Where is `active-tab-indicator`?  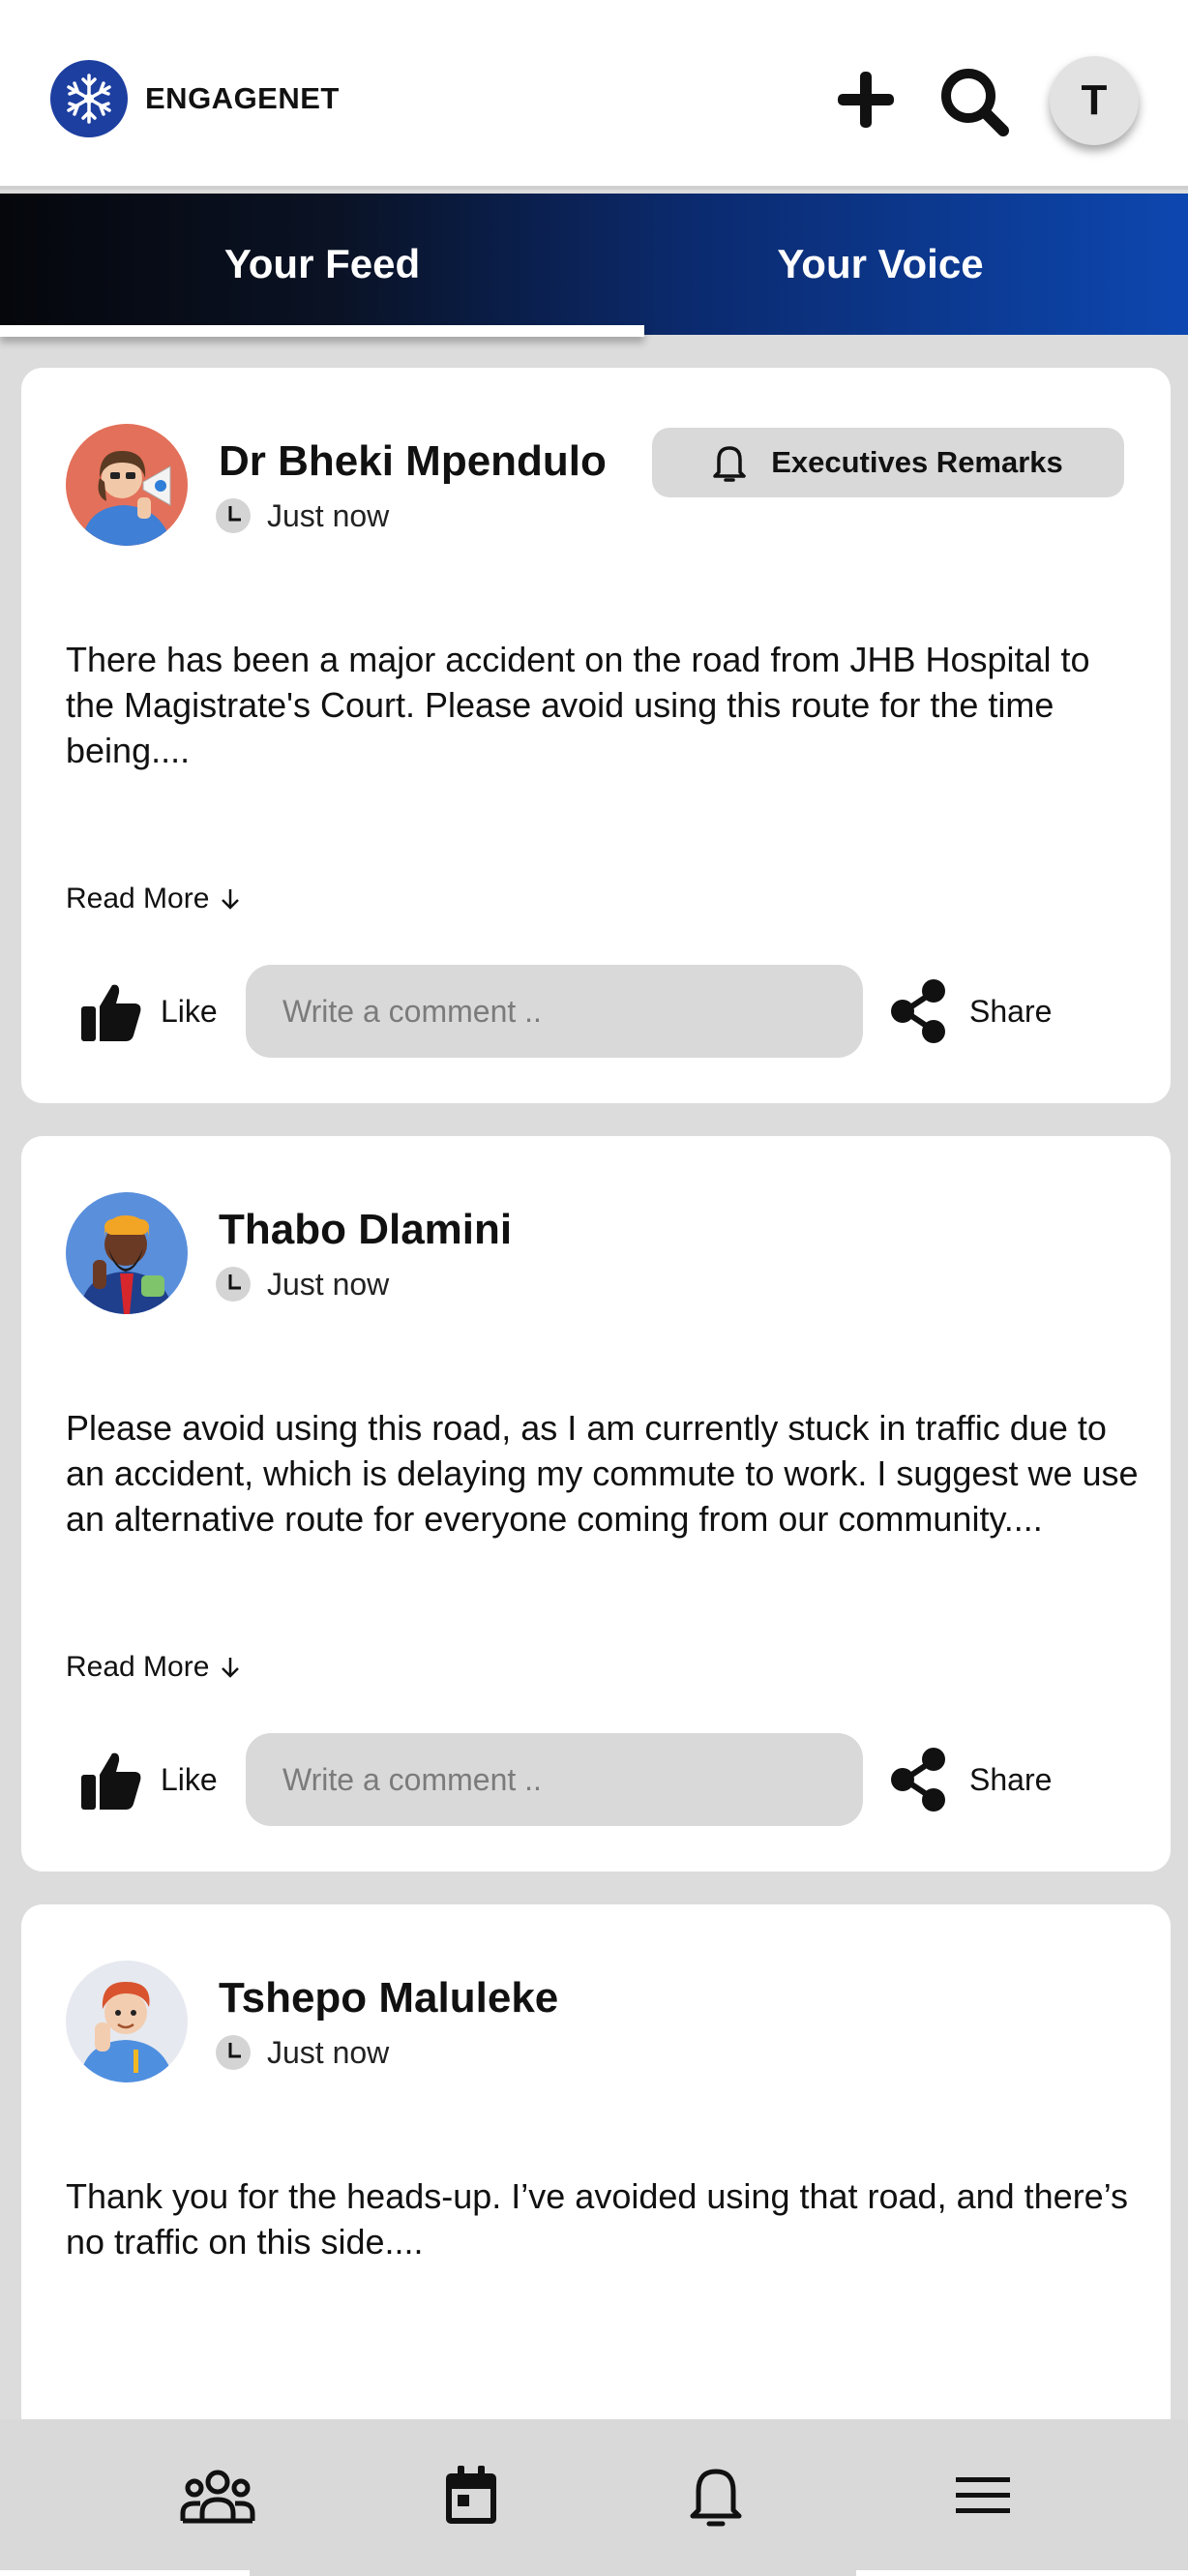 active-tab-indicator is located at coordinates (322, 331).